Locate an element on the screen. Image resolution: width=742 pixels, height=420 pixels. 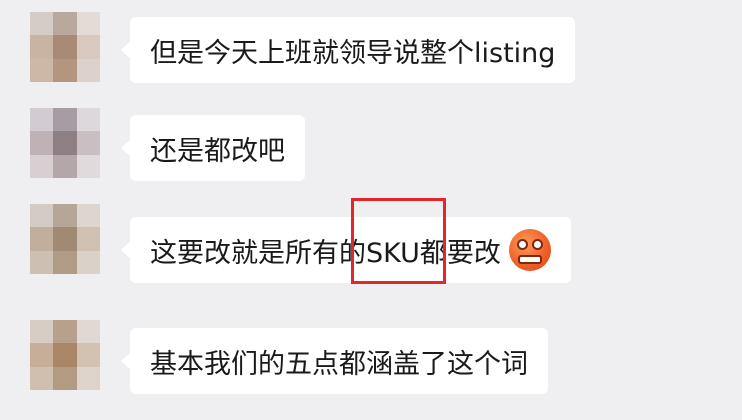
message-text: 但是今天上班就领导说整个listing is located at coordinates (353, 53).